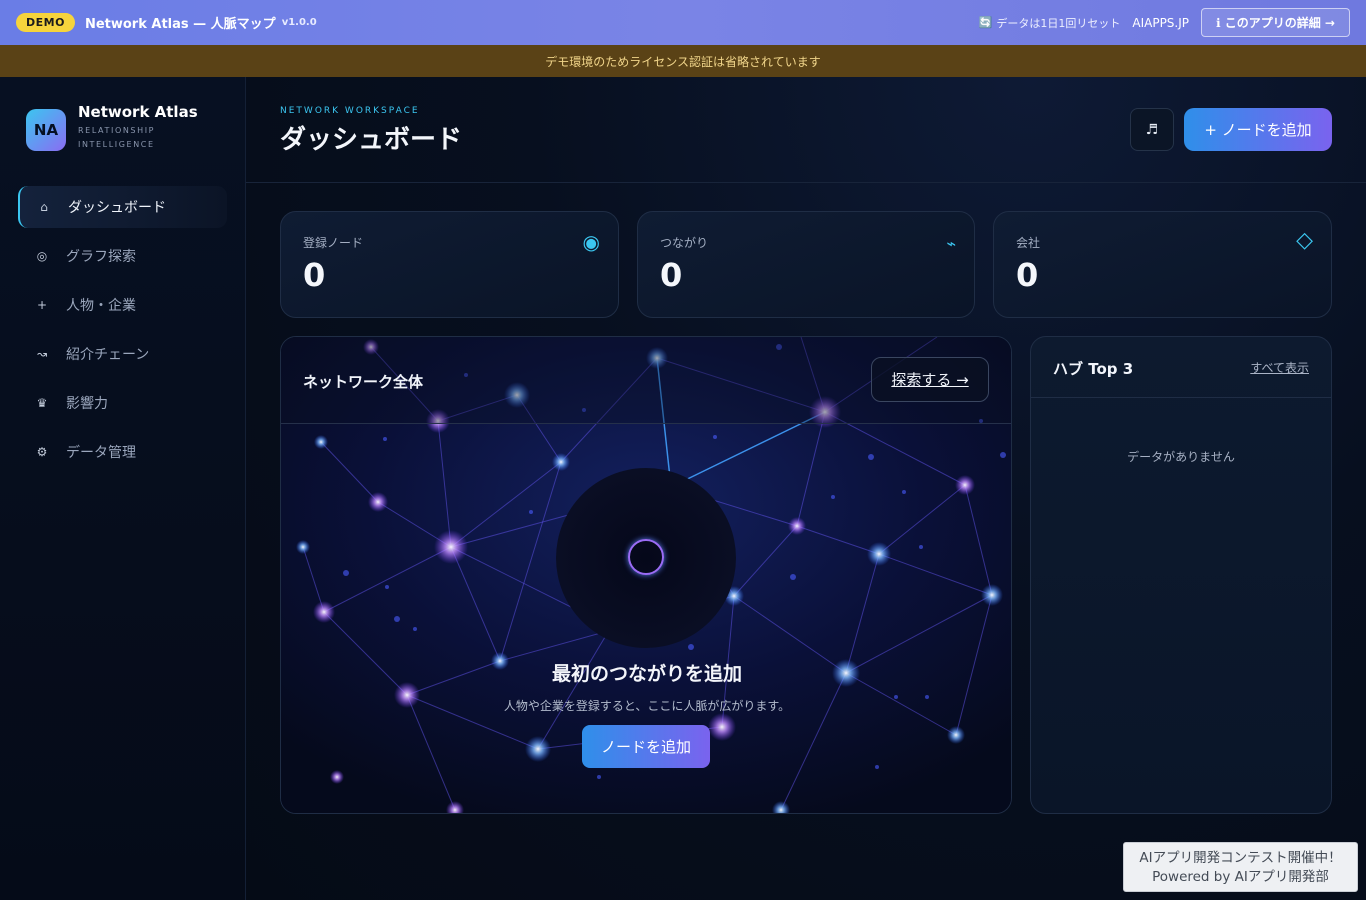  What do you see at coordinates (122, 403) in the screenshot?
I see `sidebar-item-influence: ♛ 影響力` at bounding box center [122, 403].